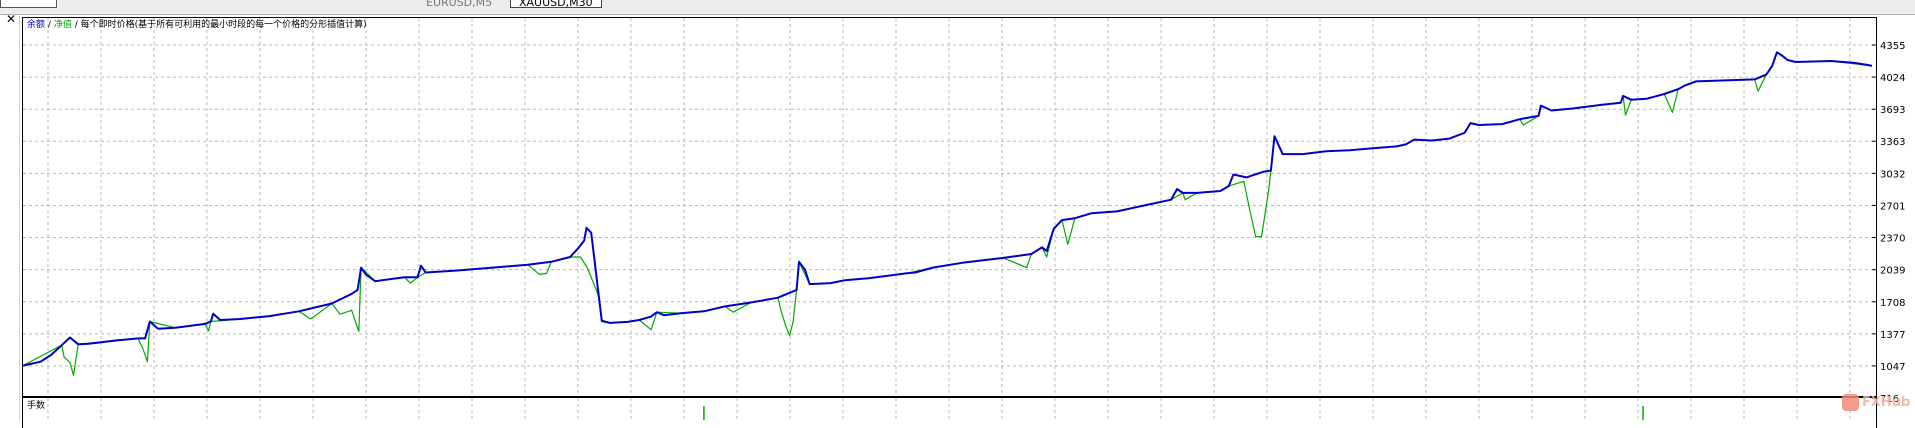 The image size is (1915, 428). Describe the element at coordinates (1892, 110) in the screenshot. I see `y-tick-label: 3693` at that location.